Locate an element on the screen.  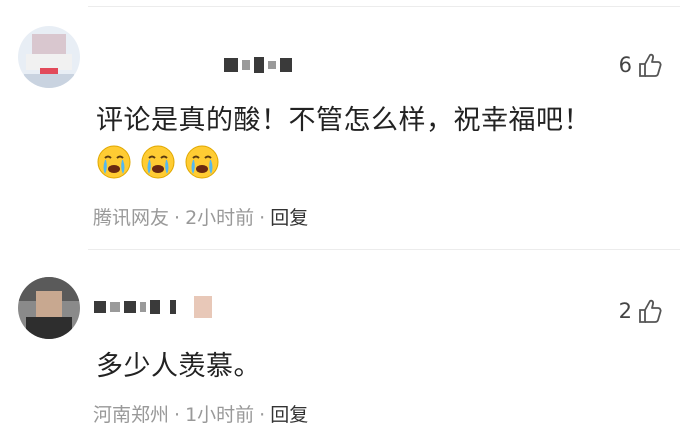
comment-location: 河南郑州 is located at coordinates (131, 415).